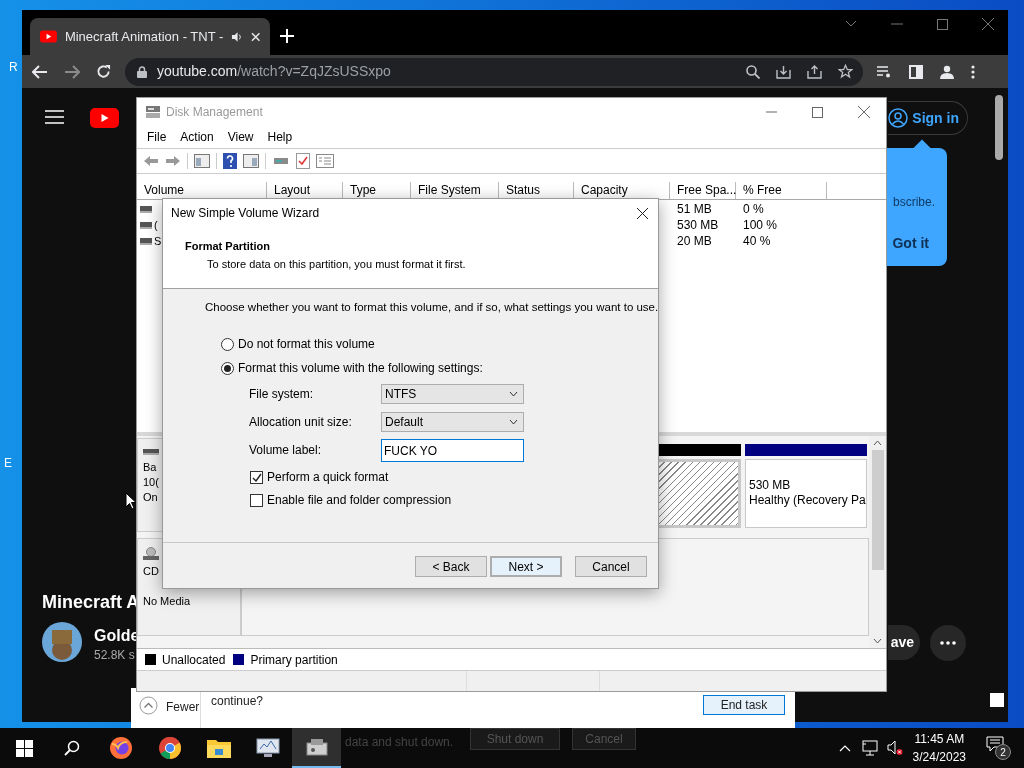 The image size is (1024, 768). I want to click on partition-size: 530 MB, so click(770, 485).